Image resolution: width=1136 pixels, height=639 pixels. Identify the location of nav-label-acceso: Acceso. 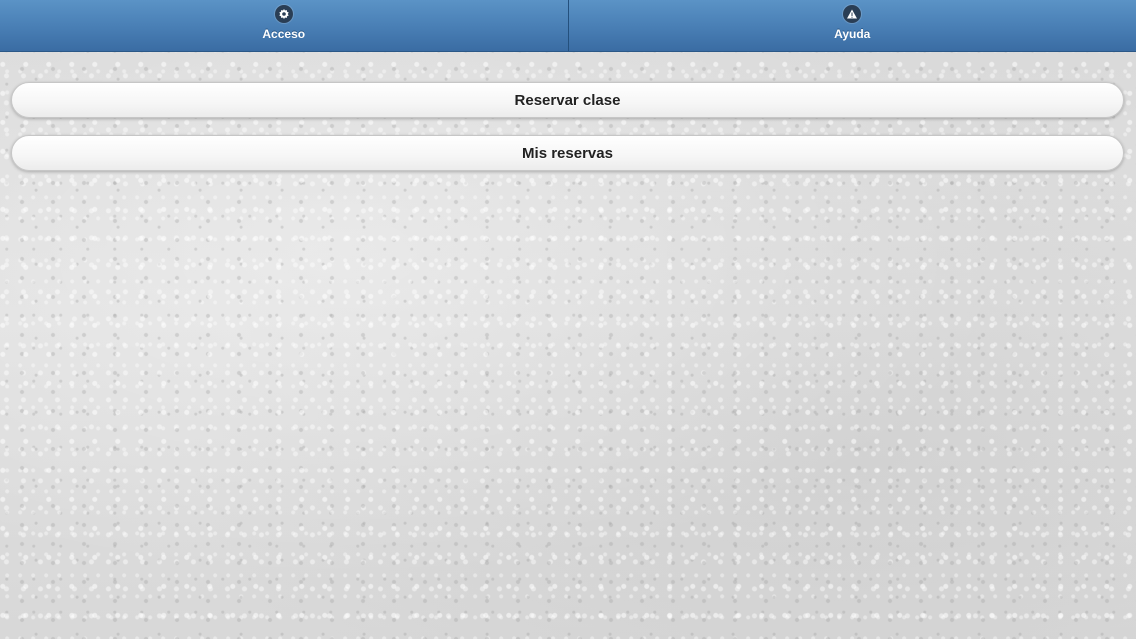
(284, 34).